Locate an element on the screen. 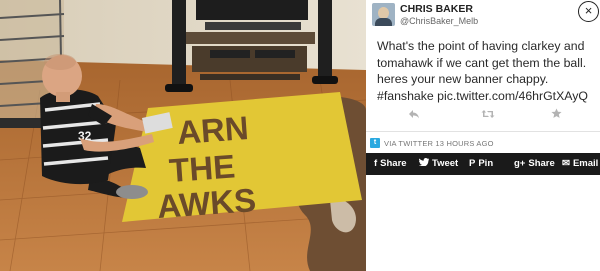 The width and height of the screenshot is (600, 271). share-facebook-label: Share is located at coordinates (393, 163).